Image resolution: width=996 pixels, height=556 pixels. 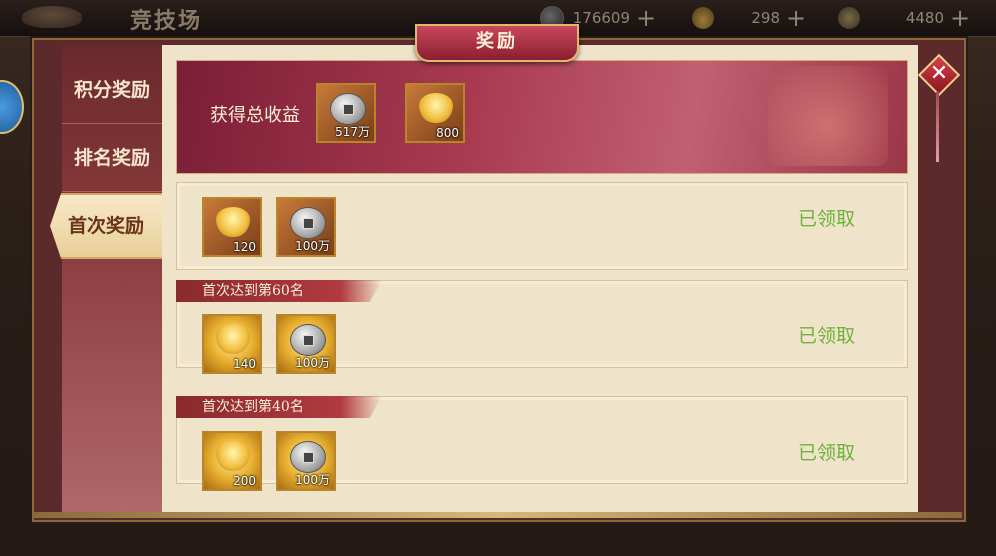 What do you see at coordinates (828, 116) in the screenshot?
I see `treasure-chest-icon` at bounding box center [828, 116].